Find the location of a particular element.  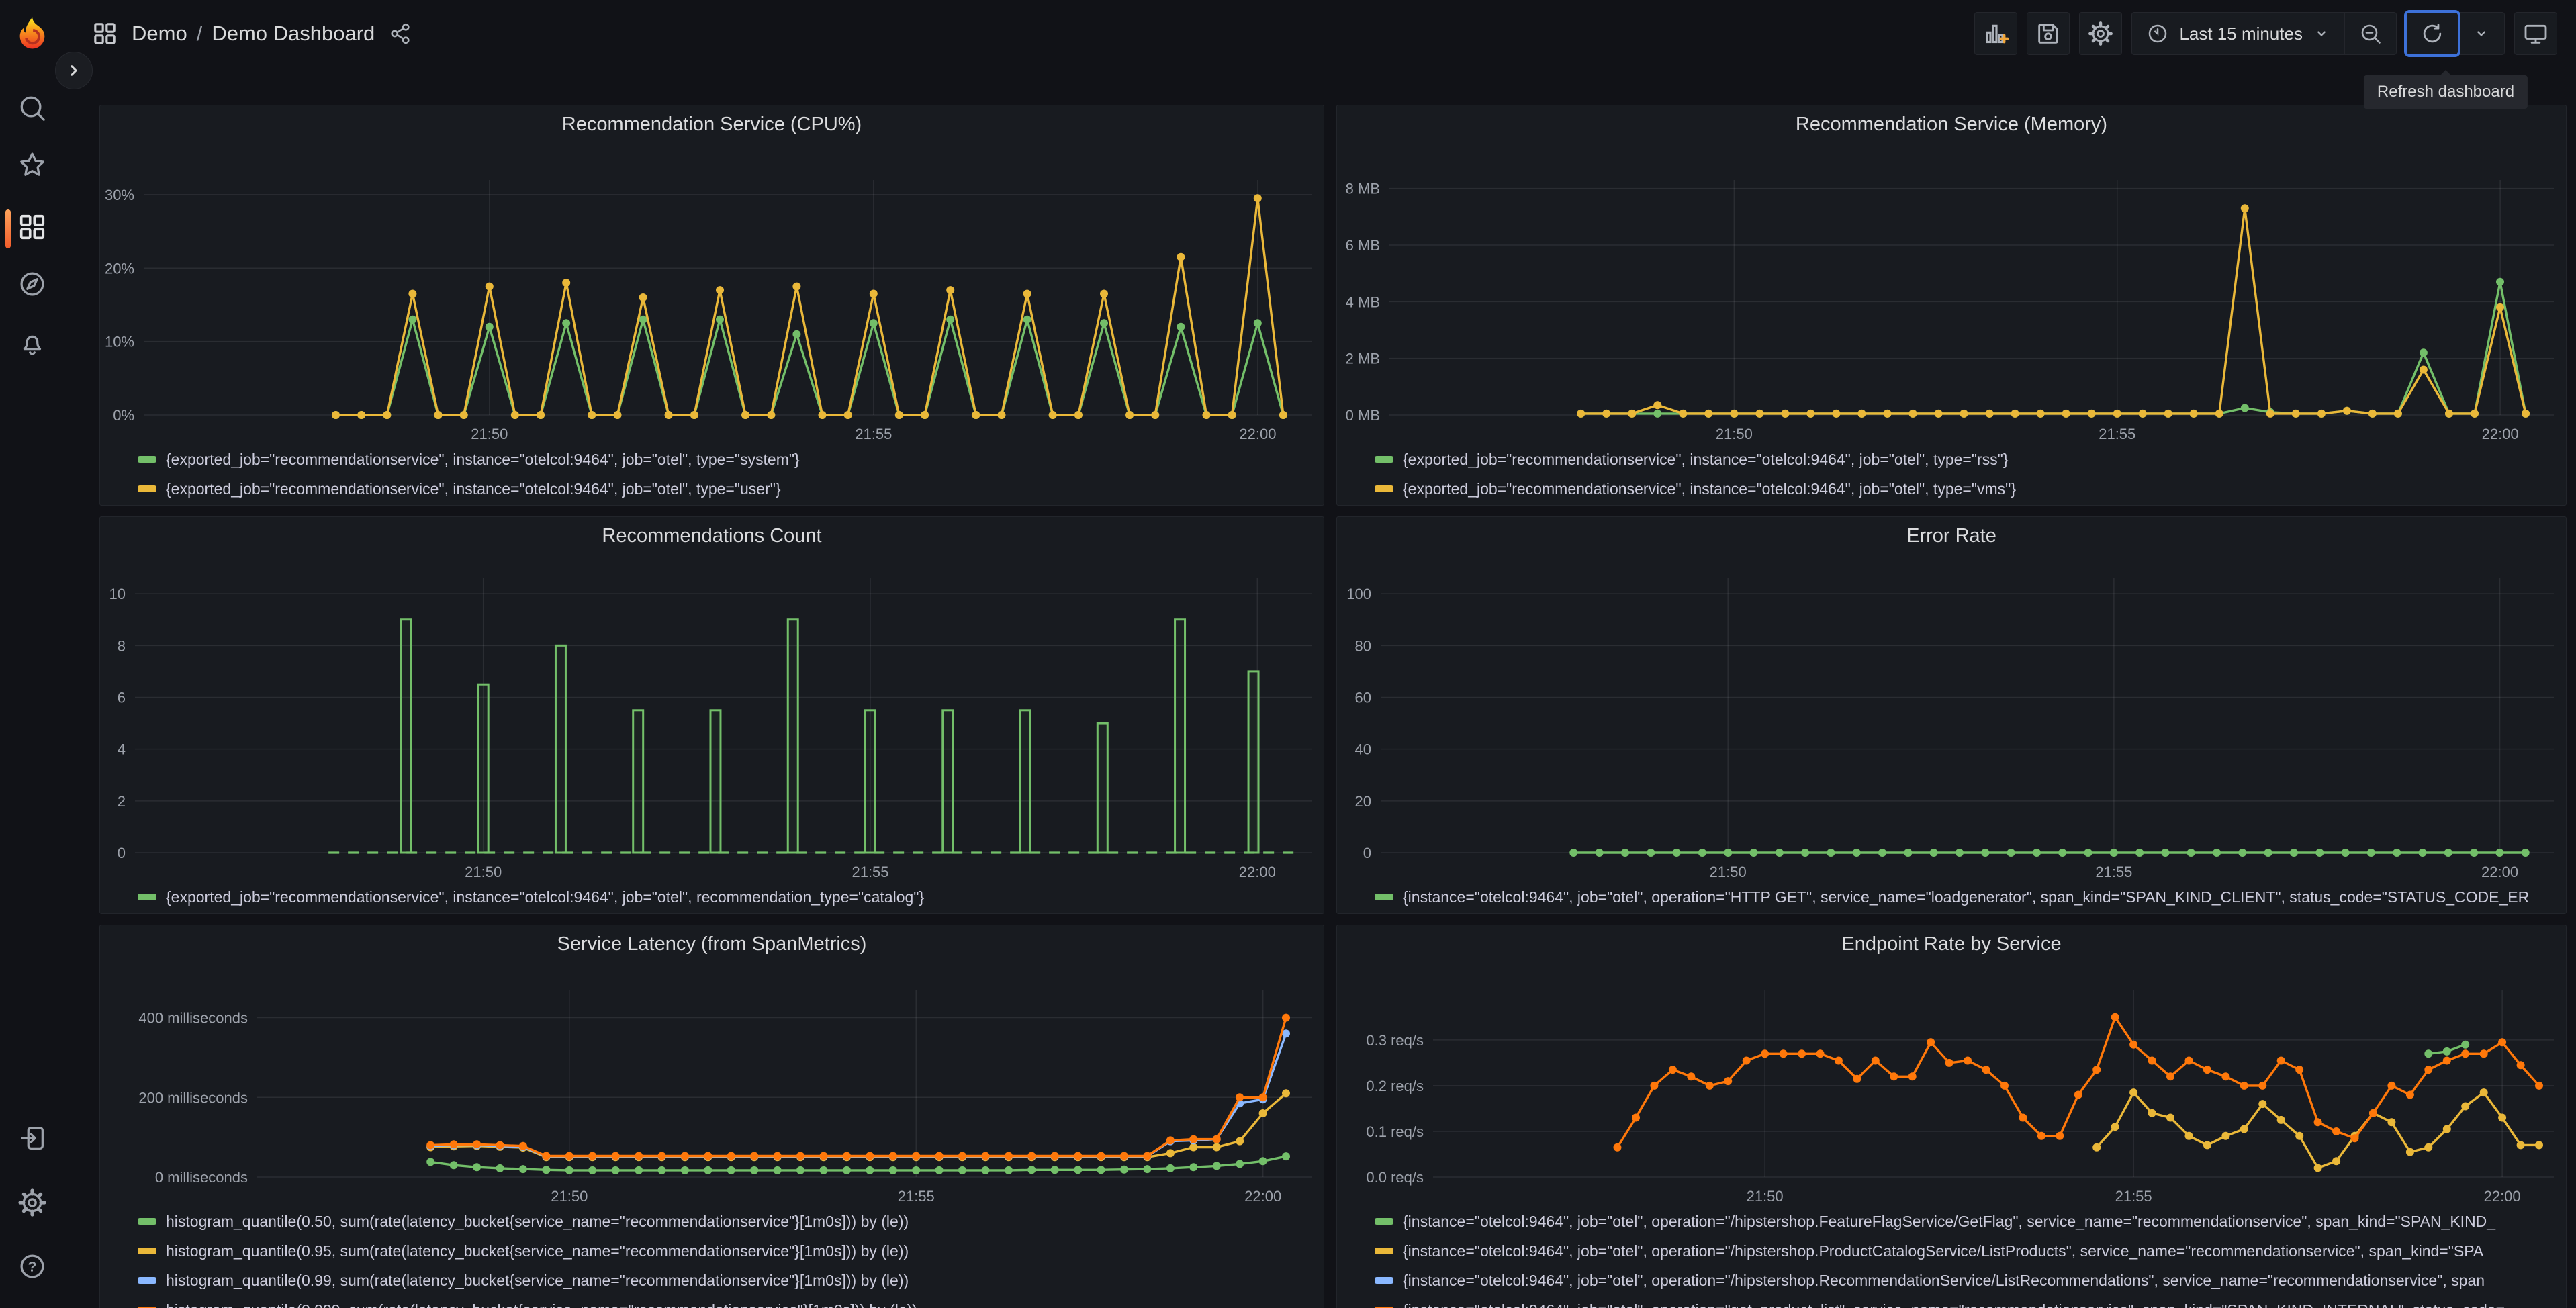

svg-text: 20 is located at coordinates (1363, 801).